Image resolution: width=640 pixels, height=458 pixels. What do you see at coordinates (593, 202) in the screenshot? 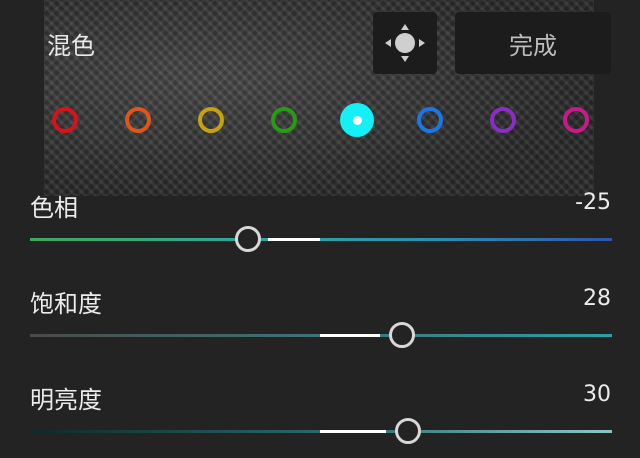
I see `hue-value: -25` at bounding box center [593, 202].